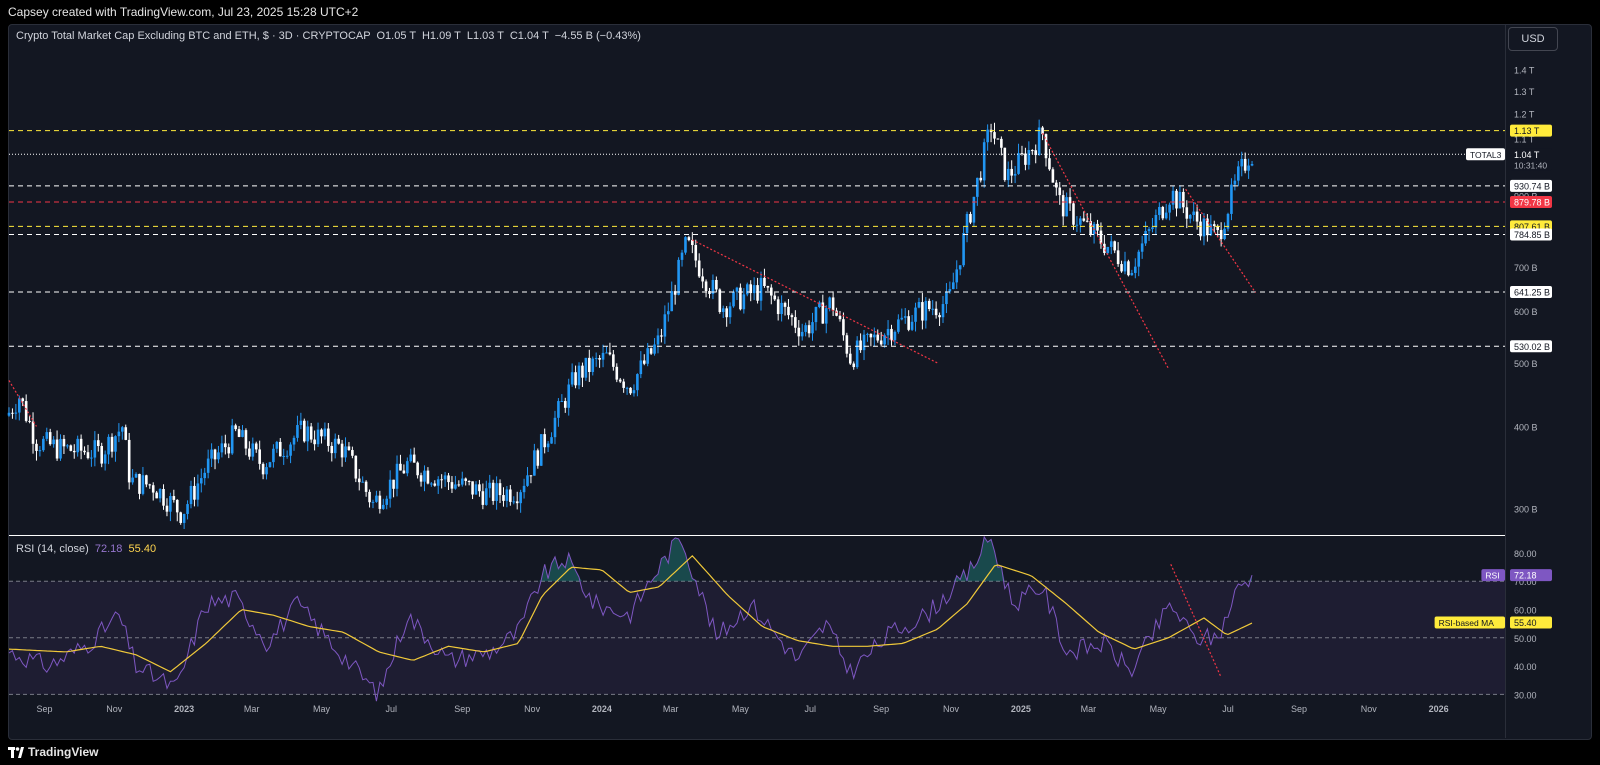 The height and width of the screenshot is (765, 1600). Describe the element at coordinates (671, 709) in the screenshot. I see `time-axis-tick-label: Mar` at that location.